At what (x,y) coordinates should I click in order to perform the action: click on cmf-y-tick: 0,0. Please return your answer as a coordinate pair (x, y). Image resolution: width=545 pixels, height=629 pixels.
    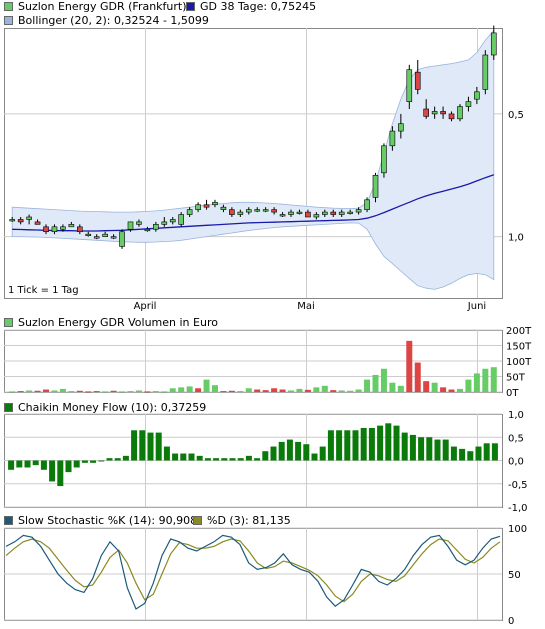
    Looking at the image, I should click on (516, 462).